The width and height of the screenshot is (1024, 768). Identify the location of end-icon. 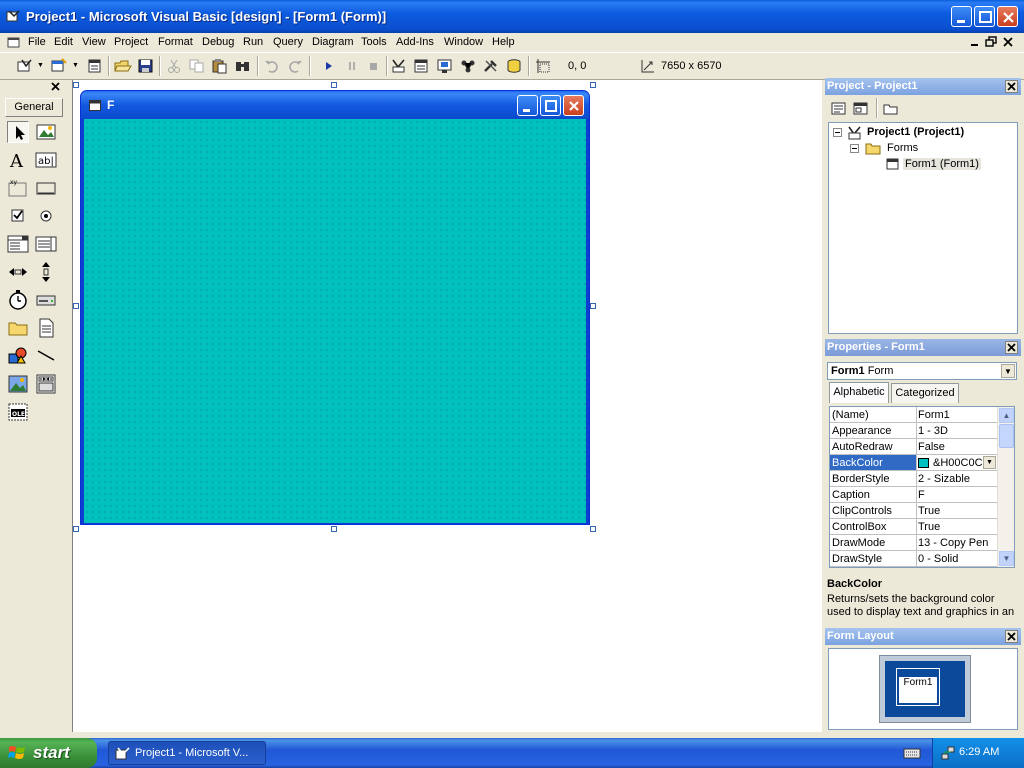
(374, 66).